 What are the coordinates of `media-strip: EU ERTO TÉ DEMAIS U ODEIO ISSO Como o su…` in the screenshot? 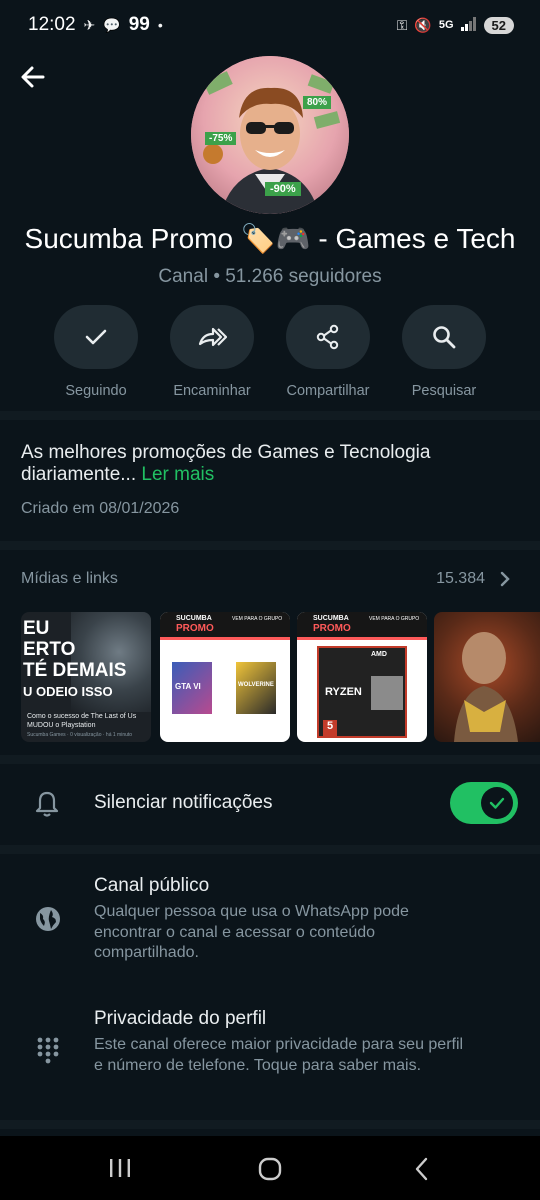 It's located at (270, 677).